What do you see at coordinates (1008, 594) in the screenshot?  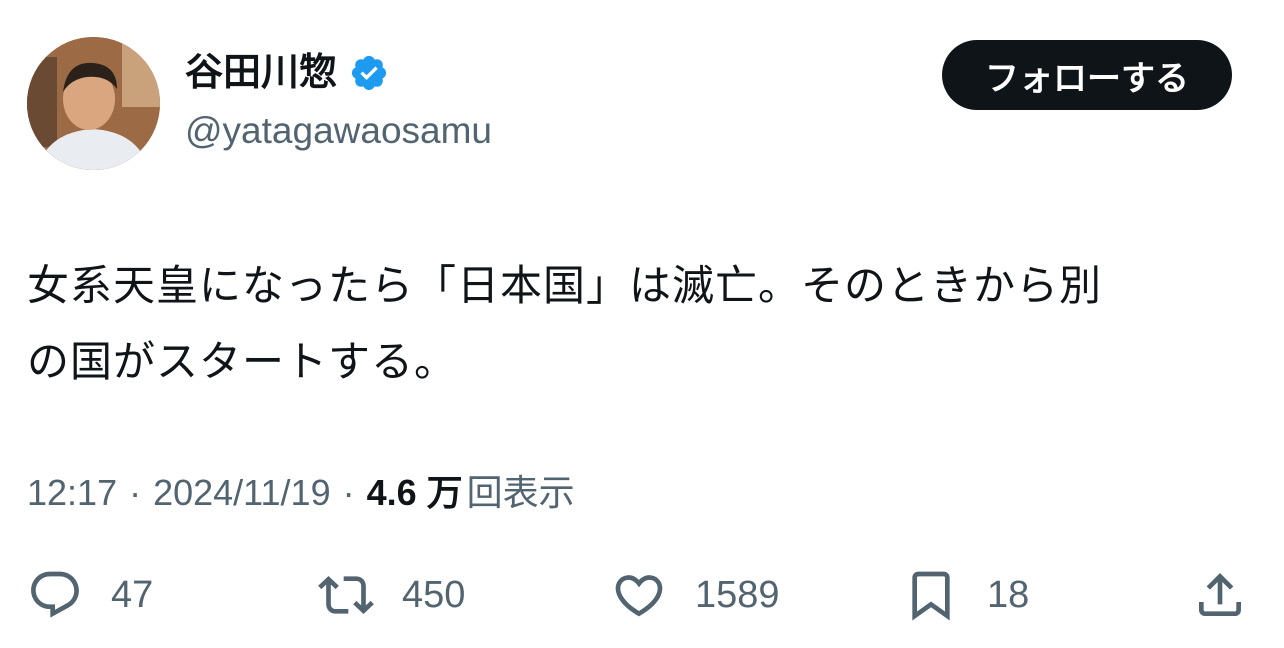 I see `bookmark-count: 18` at bounding box center [1008, 594].